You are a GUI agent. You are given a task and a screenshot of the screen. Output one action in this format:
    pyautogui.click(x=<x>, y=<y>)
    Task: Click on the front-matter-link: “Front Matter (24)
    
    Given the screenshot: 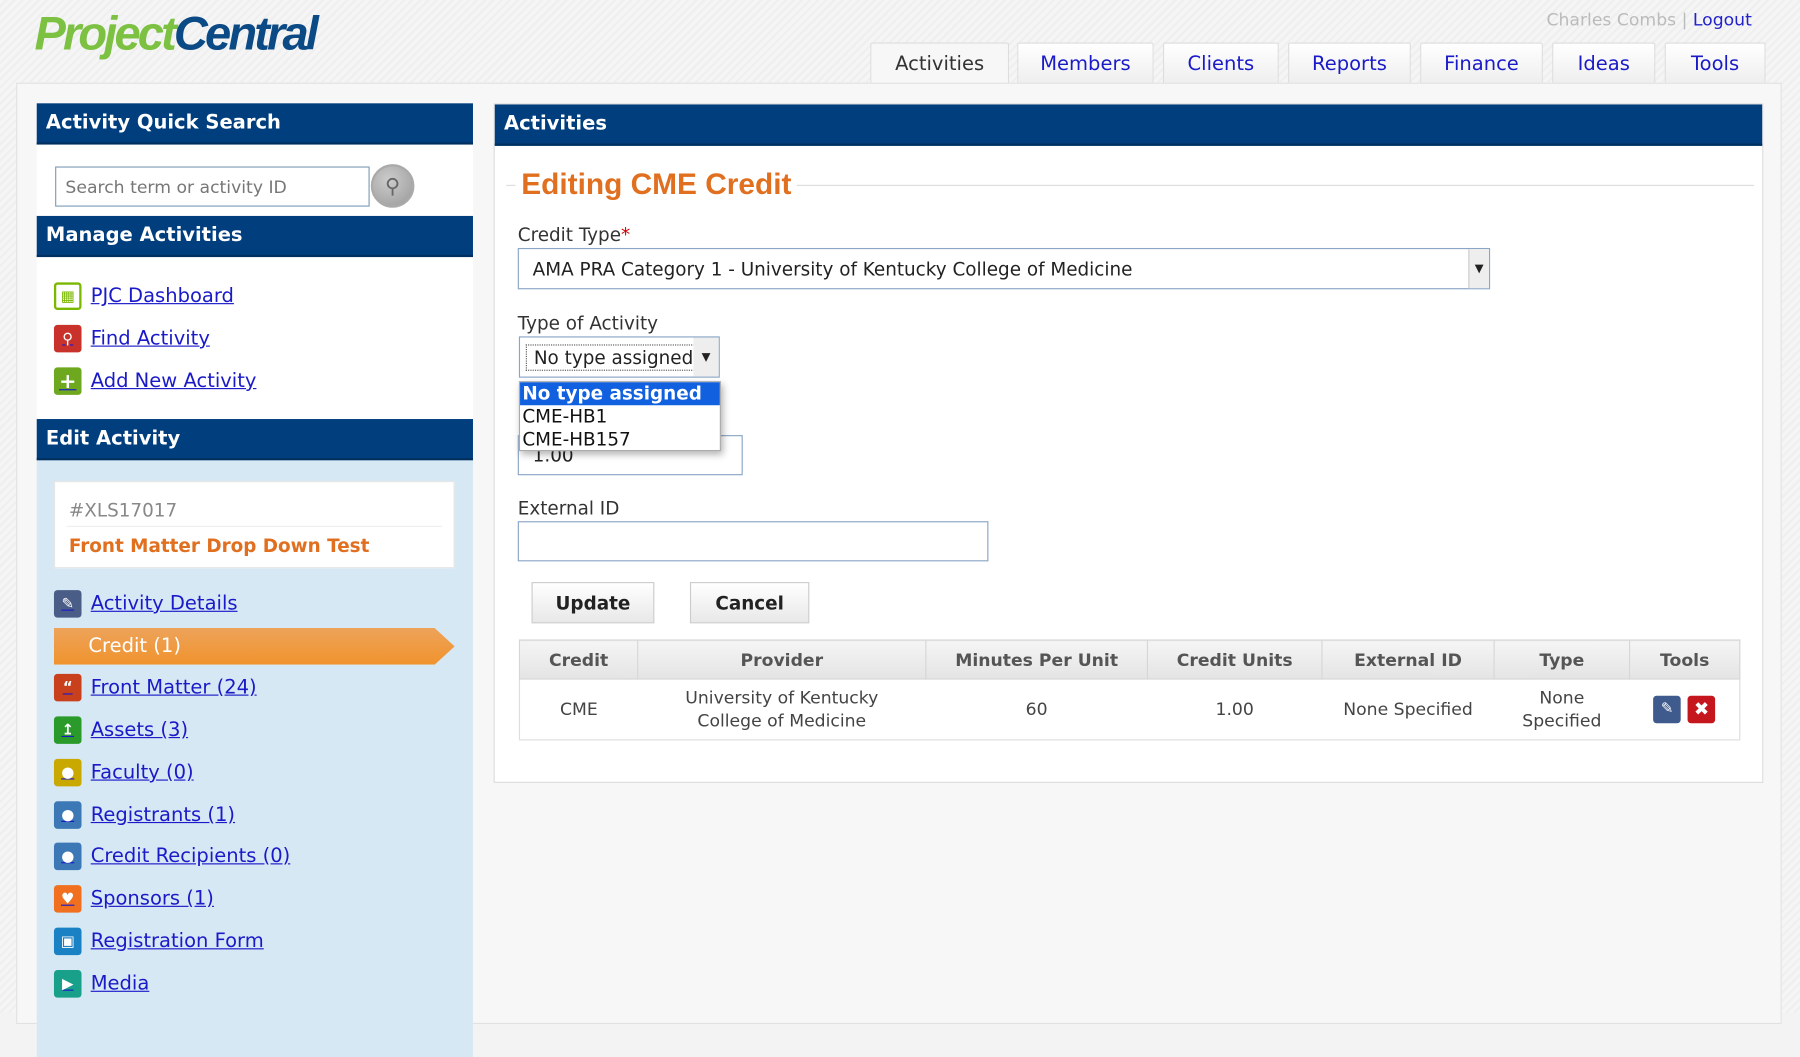 What is the action you would take?
    pyautogui.click(x=155, y=687)
    